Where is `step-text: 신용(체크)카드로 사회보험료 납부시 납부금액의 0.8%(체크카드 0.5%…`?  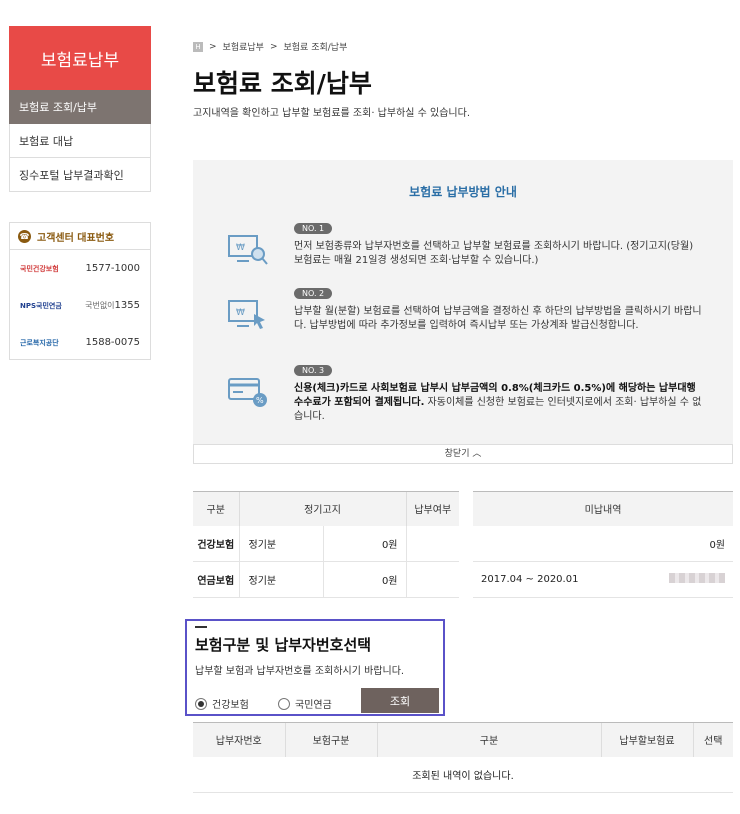 step-text: 신용(체크)카드로 사회보험료 납부시 납부금액의 0.8%(체크카드 0.5%… is located at coordinates (499, 403).